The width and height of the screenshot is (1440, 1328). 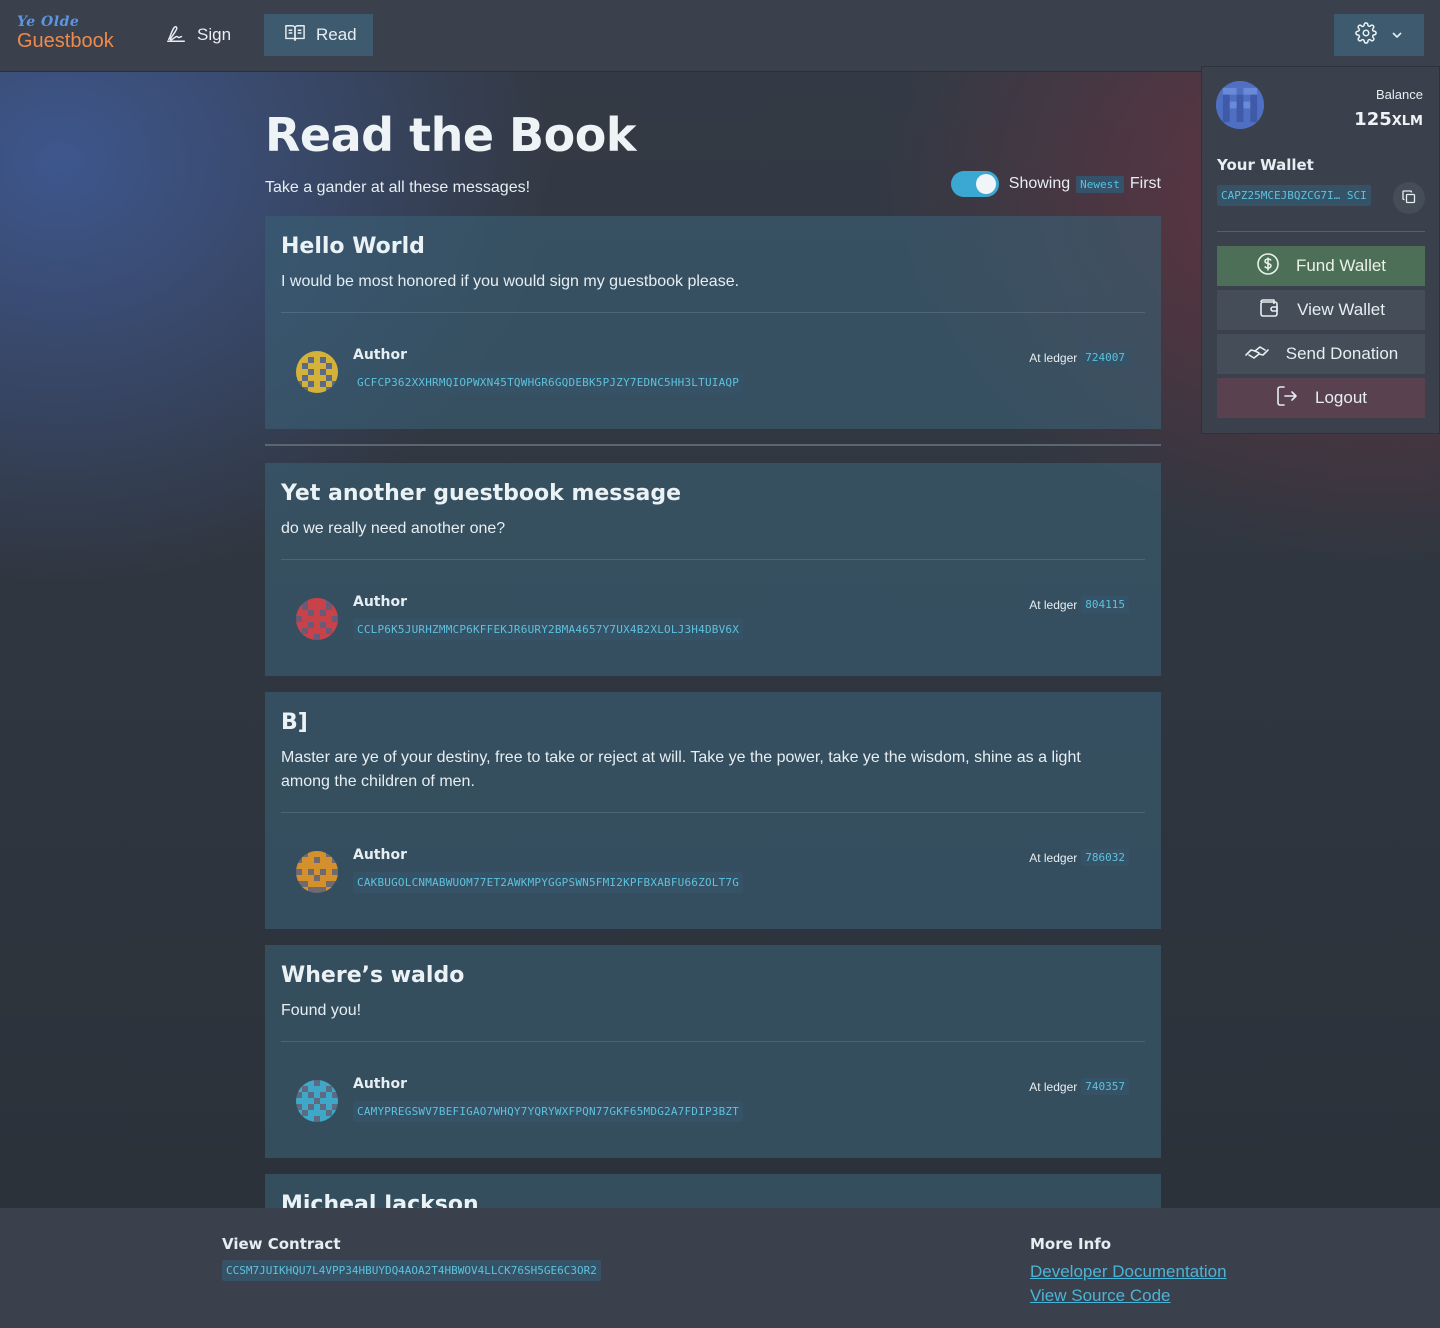 What do you see at coordinates (1342, 353) in the screenshot?
I see `send-donation-label: Send Donation` at bounding box center [1342, 353].